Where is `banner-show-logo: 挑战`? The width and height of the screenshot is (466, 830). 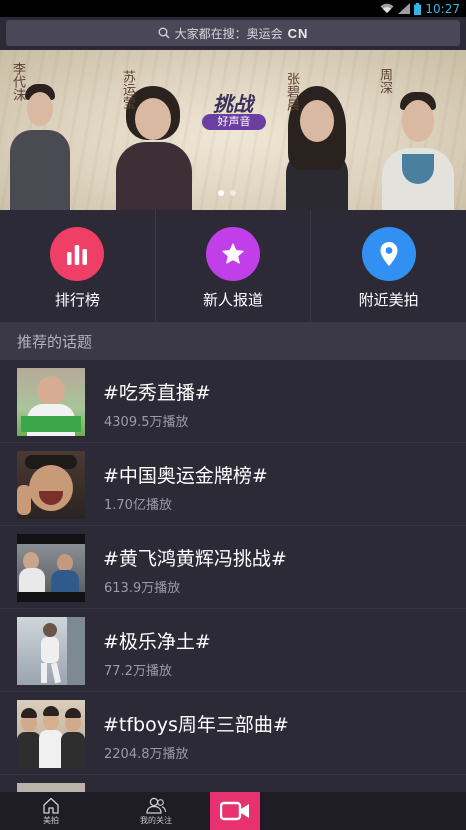 banner-show-logo: 挑战 is located at coordinates (233, 105).